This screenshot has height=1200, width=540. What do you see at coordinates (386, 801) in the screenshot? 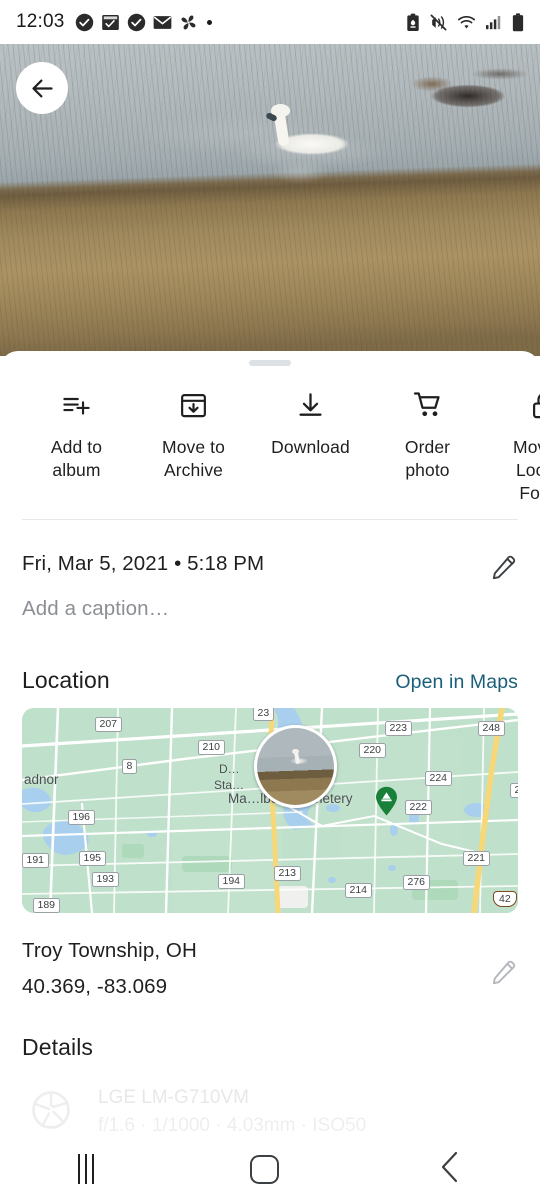
I see `park-pin-icon` at bounding box center [386, 801].